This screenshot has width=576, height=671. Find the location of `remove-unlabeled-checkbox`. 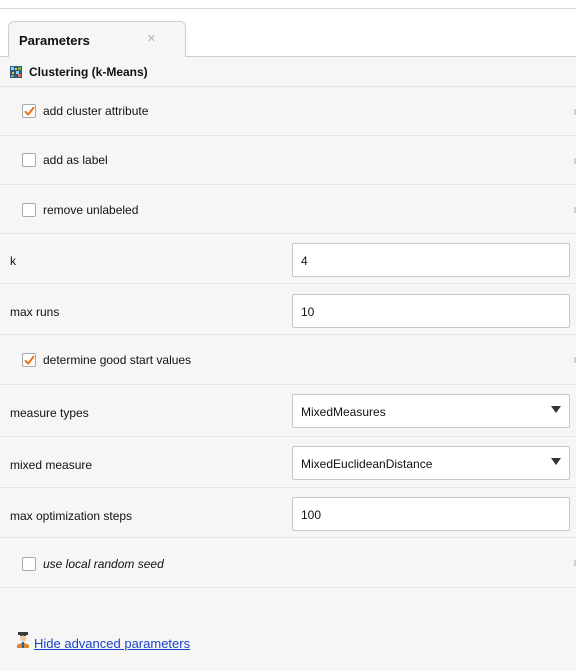

remove-unlabeled-checkbox is located at coordinates (29, 210).